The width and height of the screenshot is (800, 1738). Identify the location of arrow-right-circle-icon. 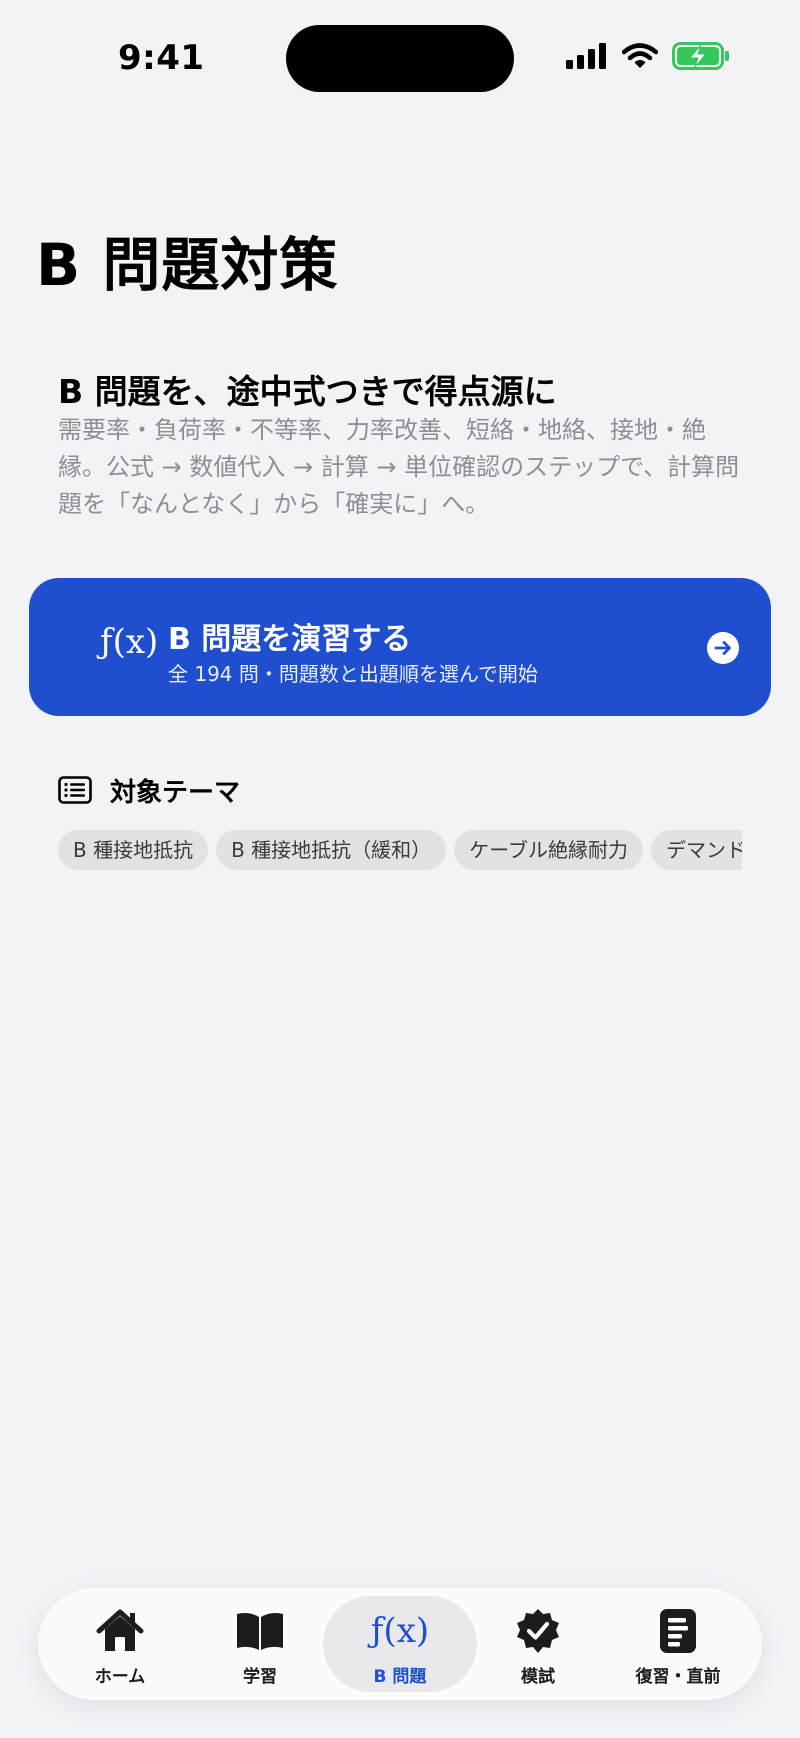
(723, 648).